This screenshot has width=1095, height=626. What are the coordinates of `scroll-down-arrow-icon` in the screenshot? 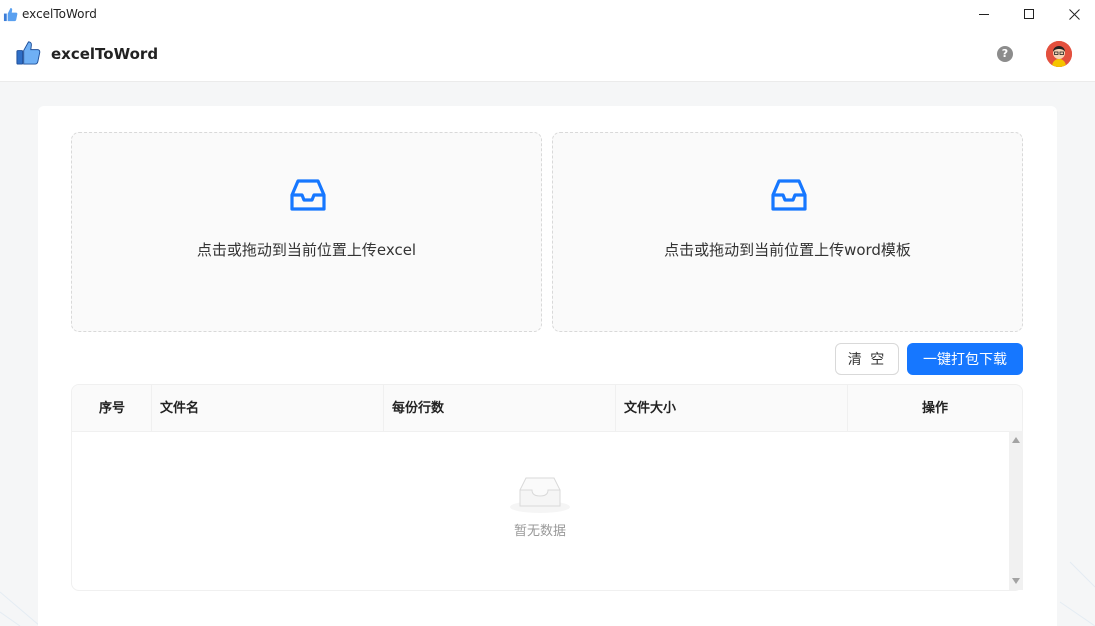 It's located at (1016, 581).